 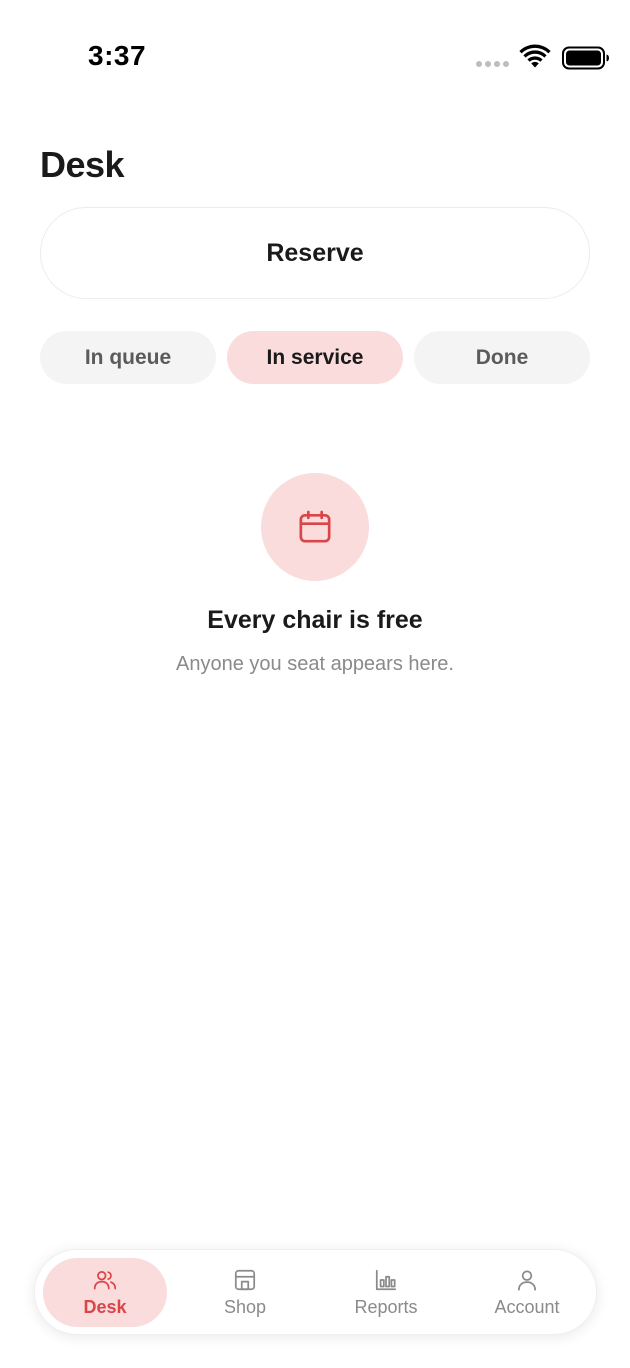 What do you see at coordinates (117, 55) in the screenshot?
I see `status-time: 3:37` at bounding box center [117, 55].